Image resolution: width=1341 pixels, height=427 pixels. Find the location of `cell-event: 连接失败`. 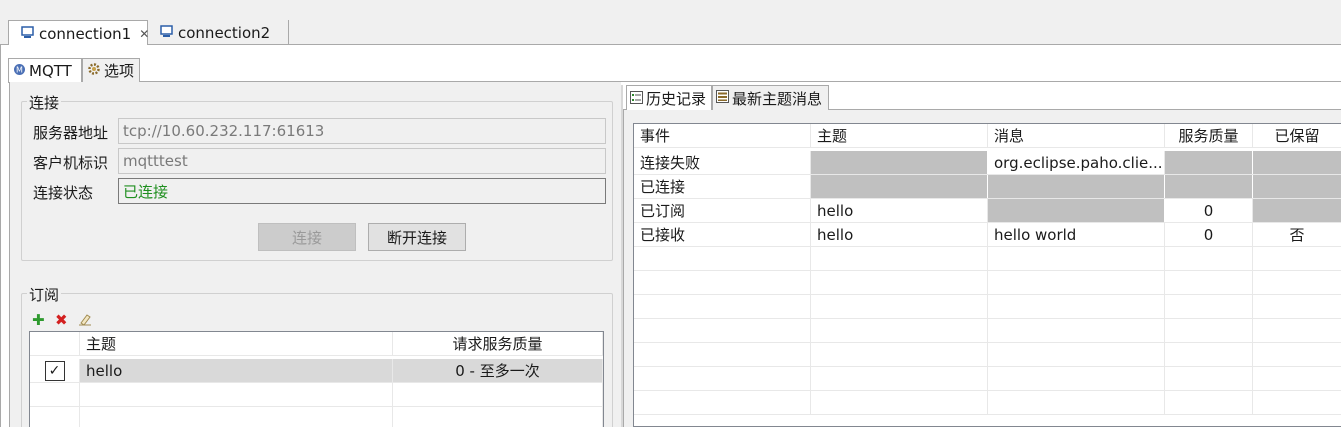

cell-event: 连接失败 is located at coordinates (722, 162).